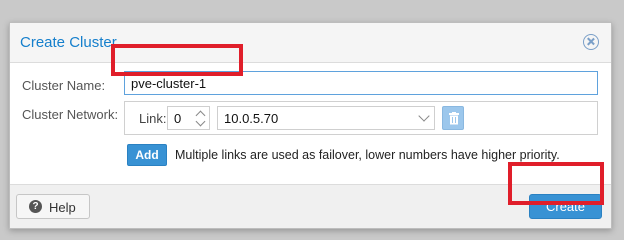 The height and width of the screenshot is (240, 624). I want to click on stepper-arrows-icon, so click(201, 118).